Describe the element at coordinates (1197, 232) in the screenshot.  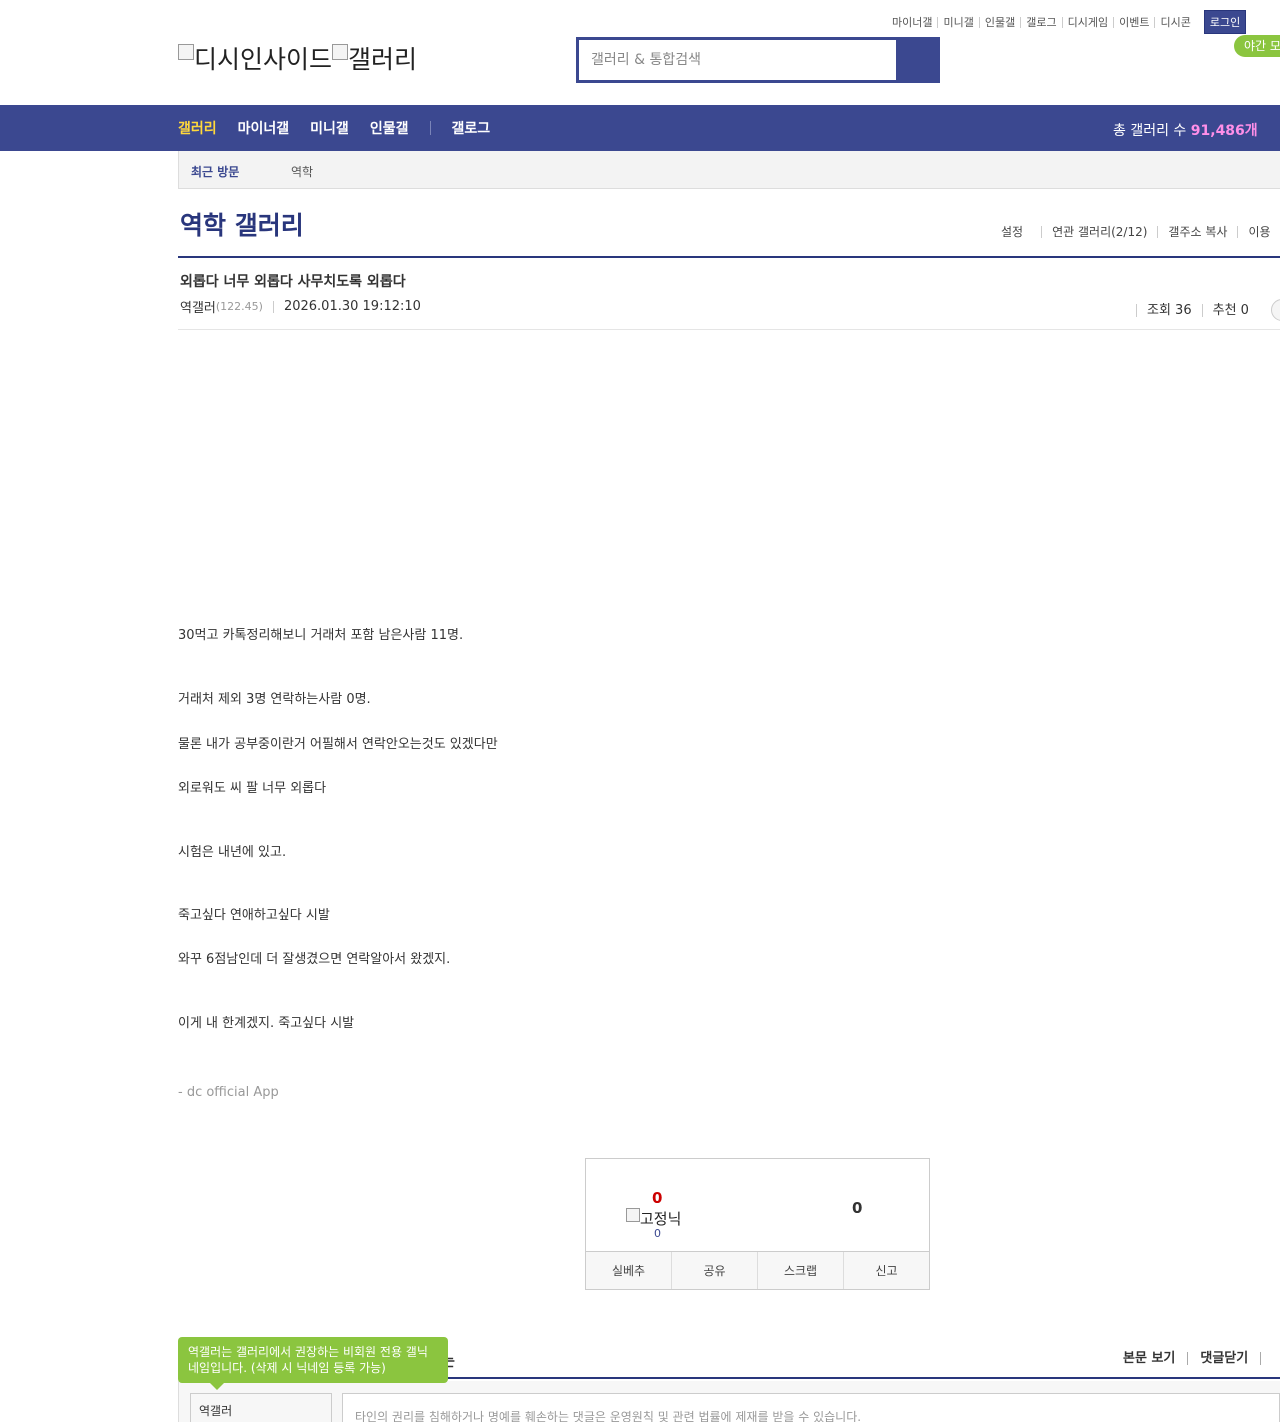
I see `copy-gallery-address-link: 갤주소 복사` at that location.